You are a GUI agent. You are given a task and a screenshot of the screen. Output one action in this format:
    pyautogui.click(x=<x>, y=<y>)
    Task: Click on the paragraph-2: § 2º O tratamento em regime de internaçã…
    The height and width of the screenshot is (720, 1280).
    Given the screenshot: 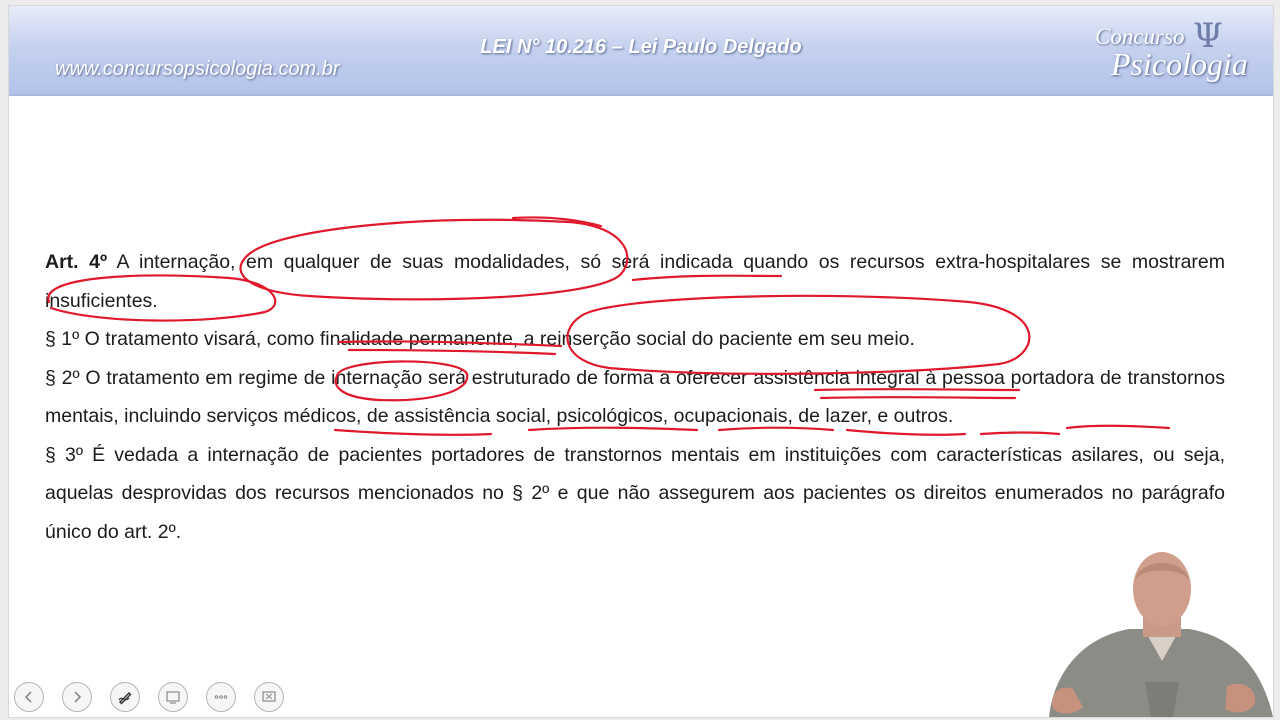 What is the action you would take?
    pyautogui.click(x=635, y=397)
    